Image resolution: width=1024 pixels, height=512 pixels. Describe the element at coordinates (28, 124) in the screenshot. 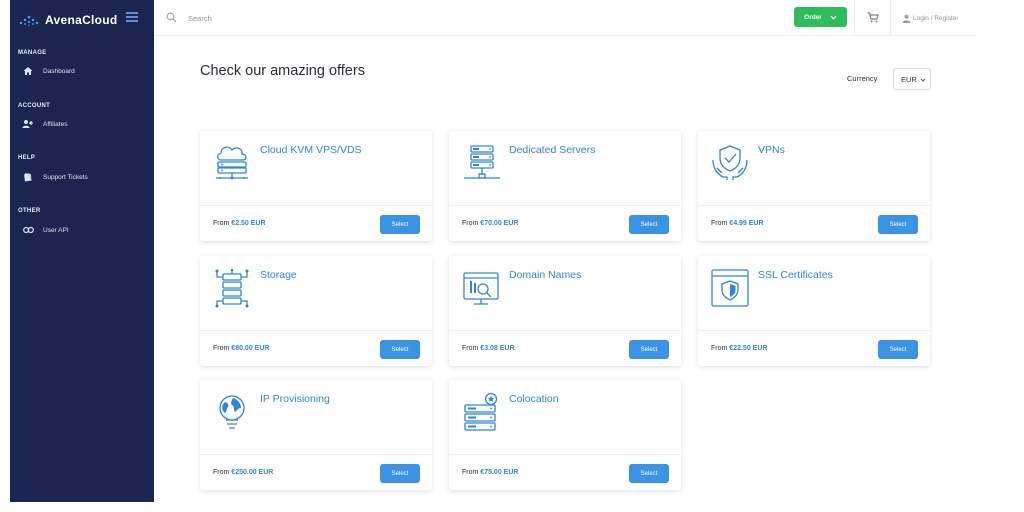

I see `users-icon` at that location.